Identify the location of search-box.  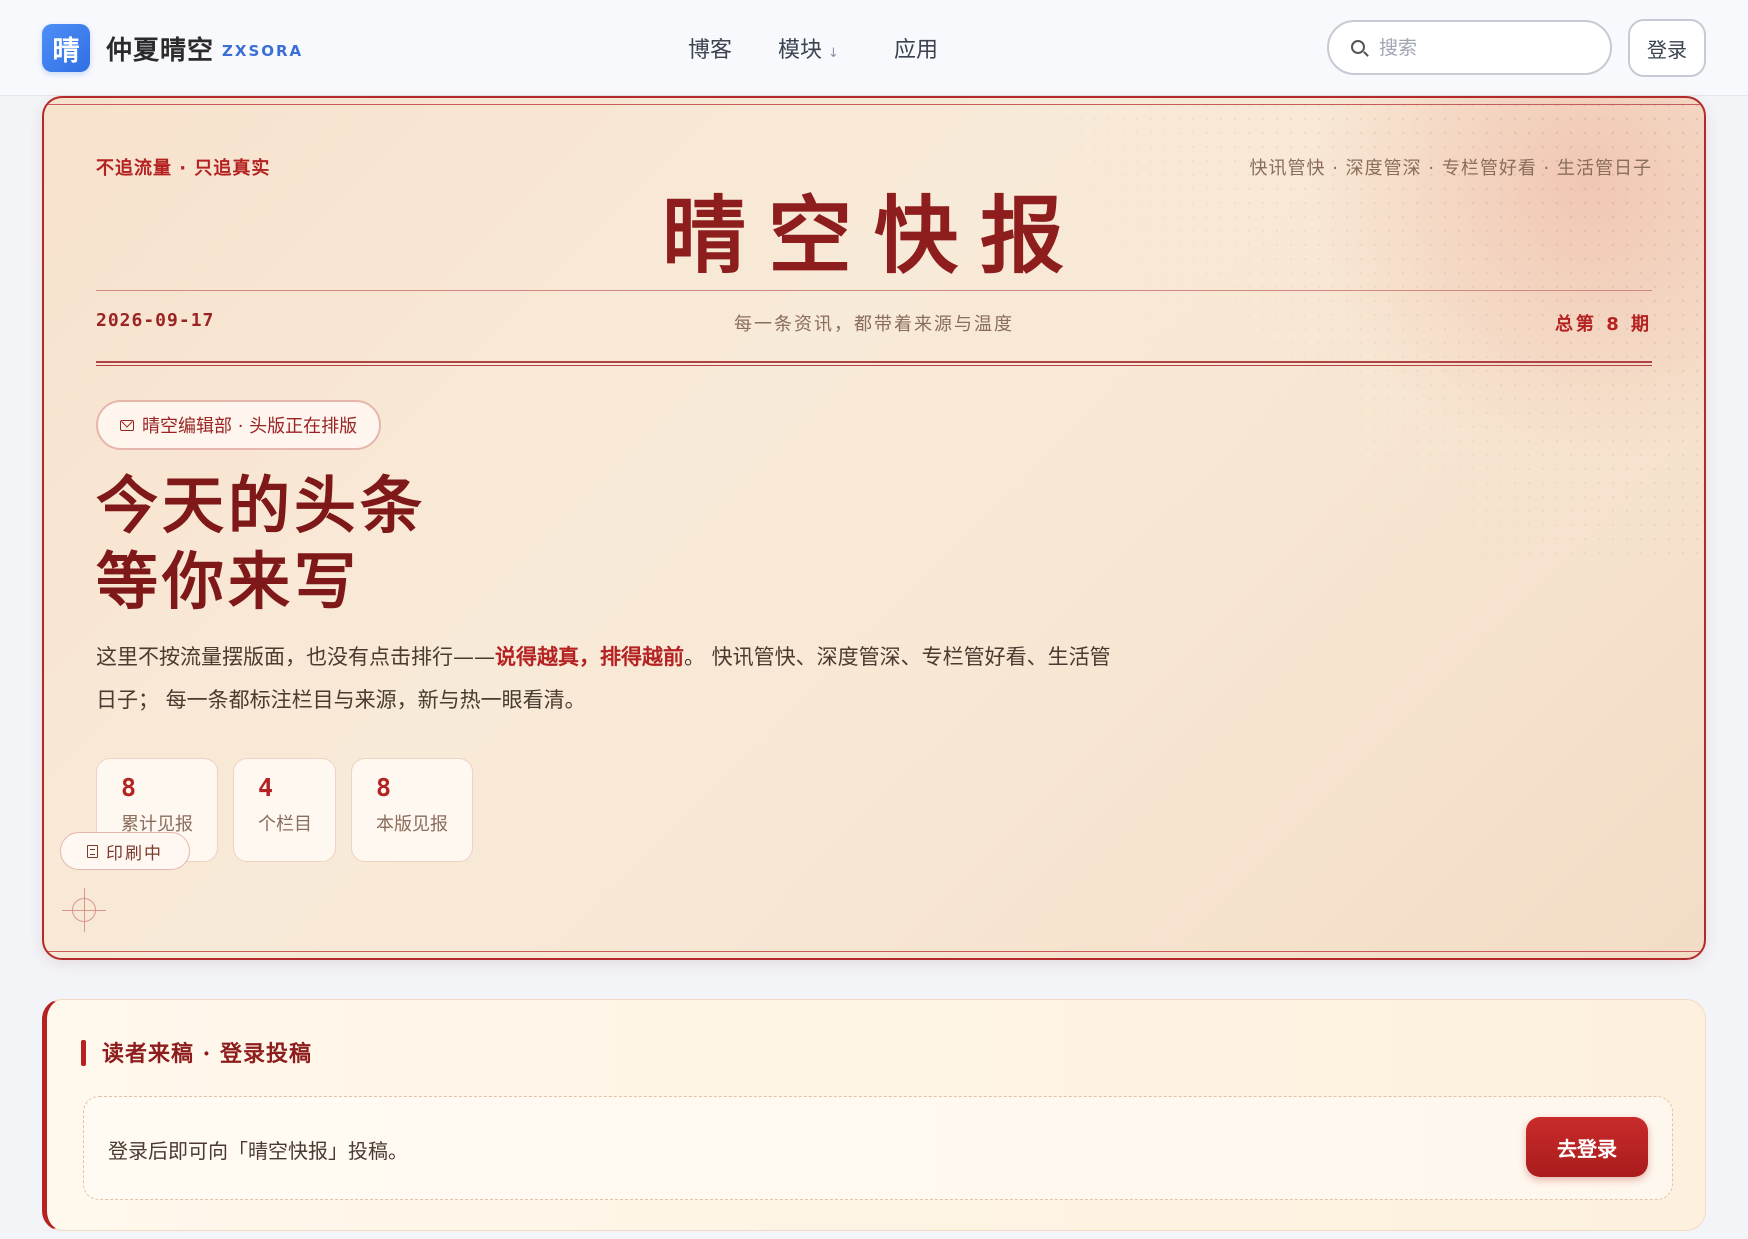
(1469, 47).